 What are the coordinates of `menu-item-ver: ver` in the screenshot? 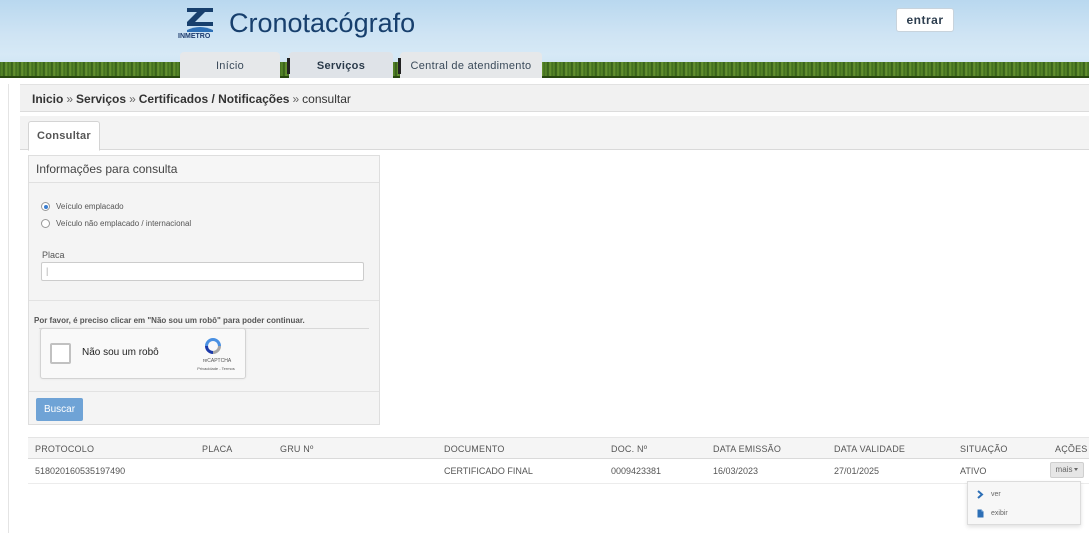 It's located at (988, 494).